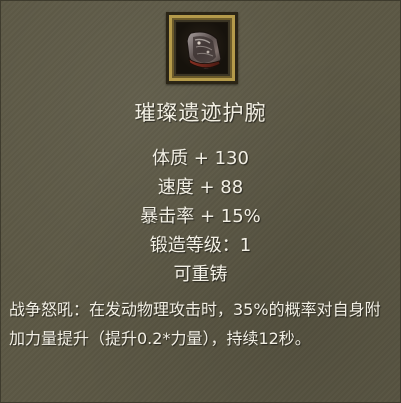 This screenshot has height=403, width=401. I want to click on stat-constitution: 体质 + 130, so click(200, 158).